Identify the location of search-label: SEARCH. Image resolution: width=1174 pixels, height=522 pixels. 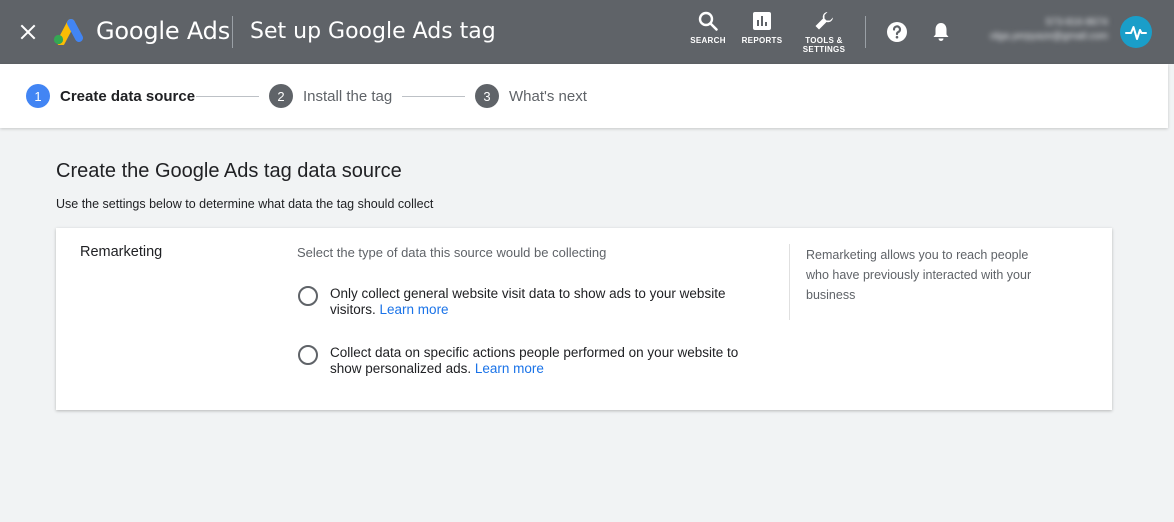
(708, 40).